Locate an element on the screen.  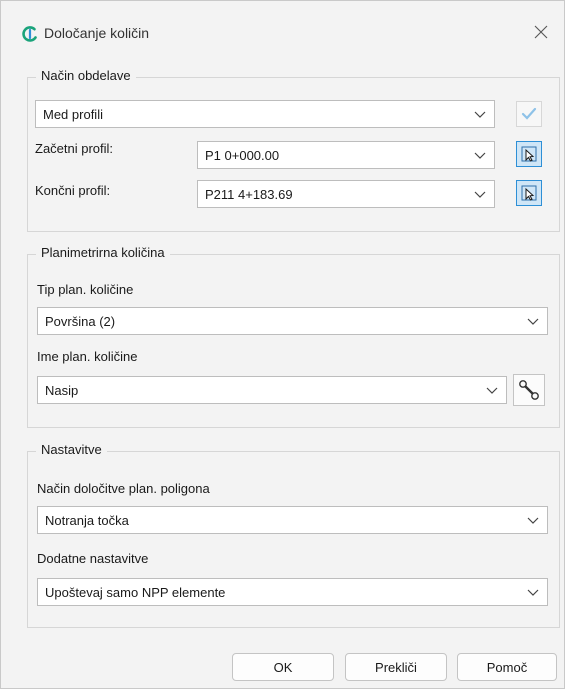
wrench-icon is located at coordinates (529, 390).